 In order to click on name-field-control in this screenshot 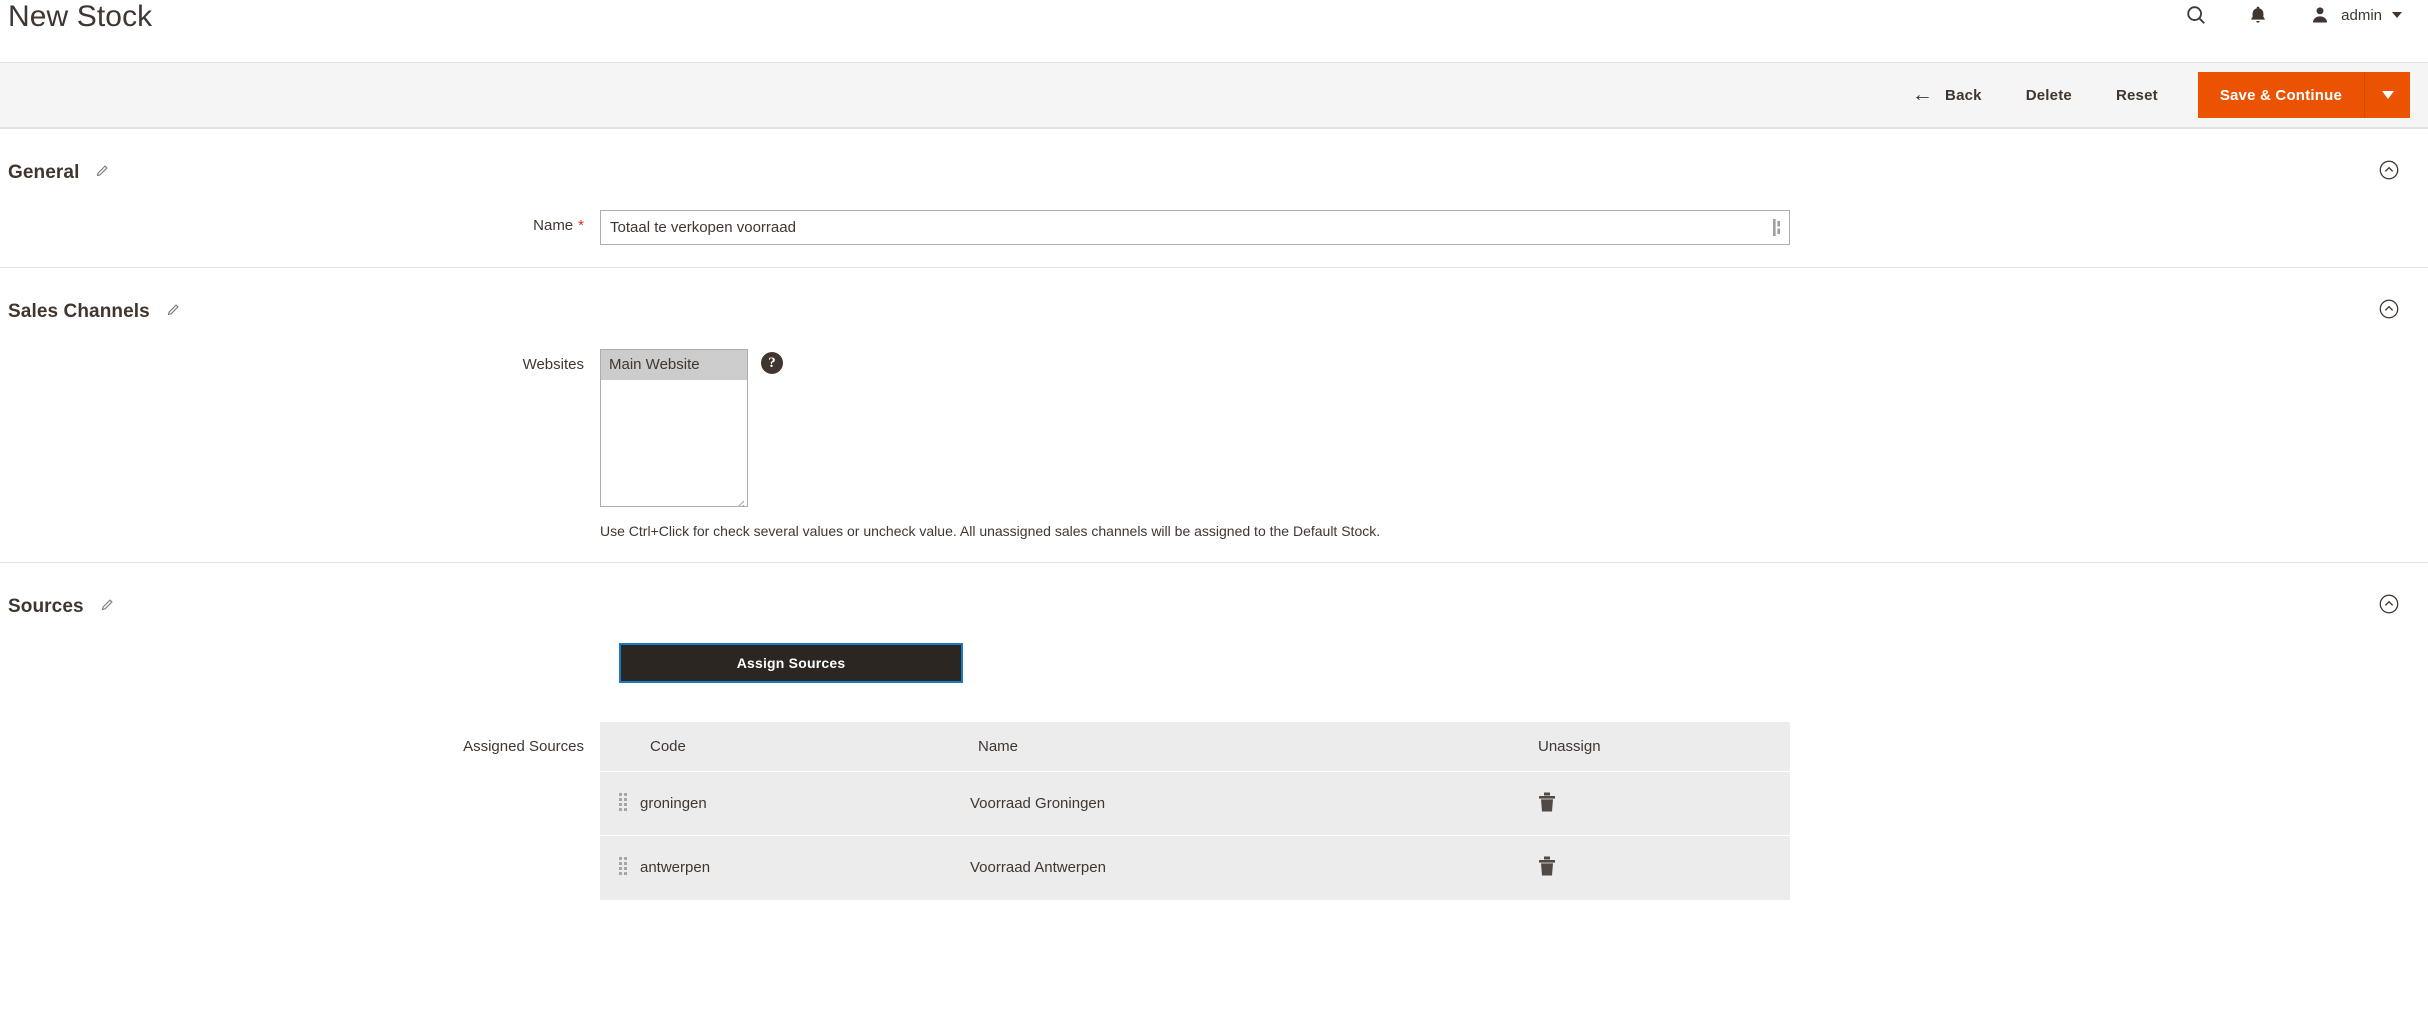, I will do `click(1514, 227)`.